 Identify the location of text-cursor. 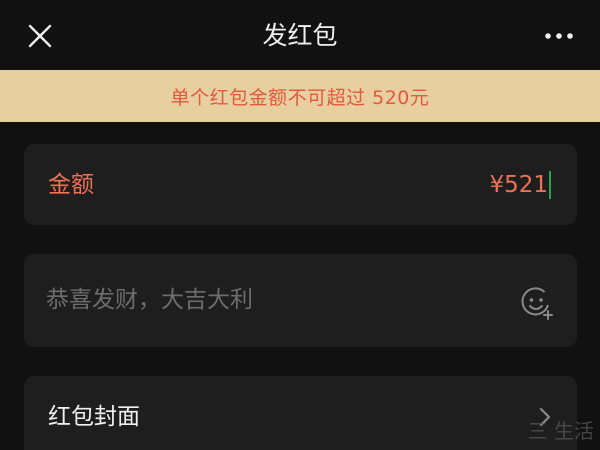
(550, 185).